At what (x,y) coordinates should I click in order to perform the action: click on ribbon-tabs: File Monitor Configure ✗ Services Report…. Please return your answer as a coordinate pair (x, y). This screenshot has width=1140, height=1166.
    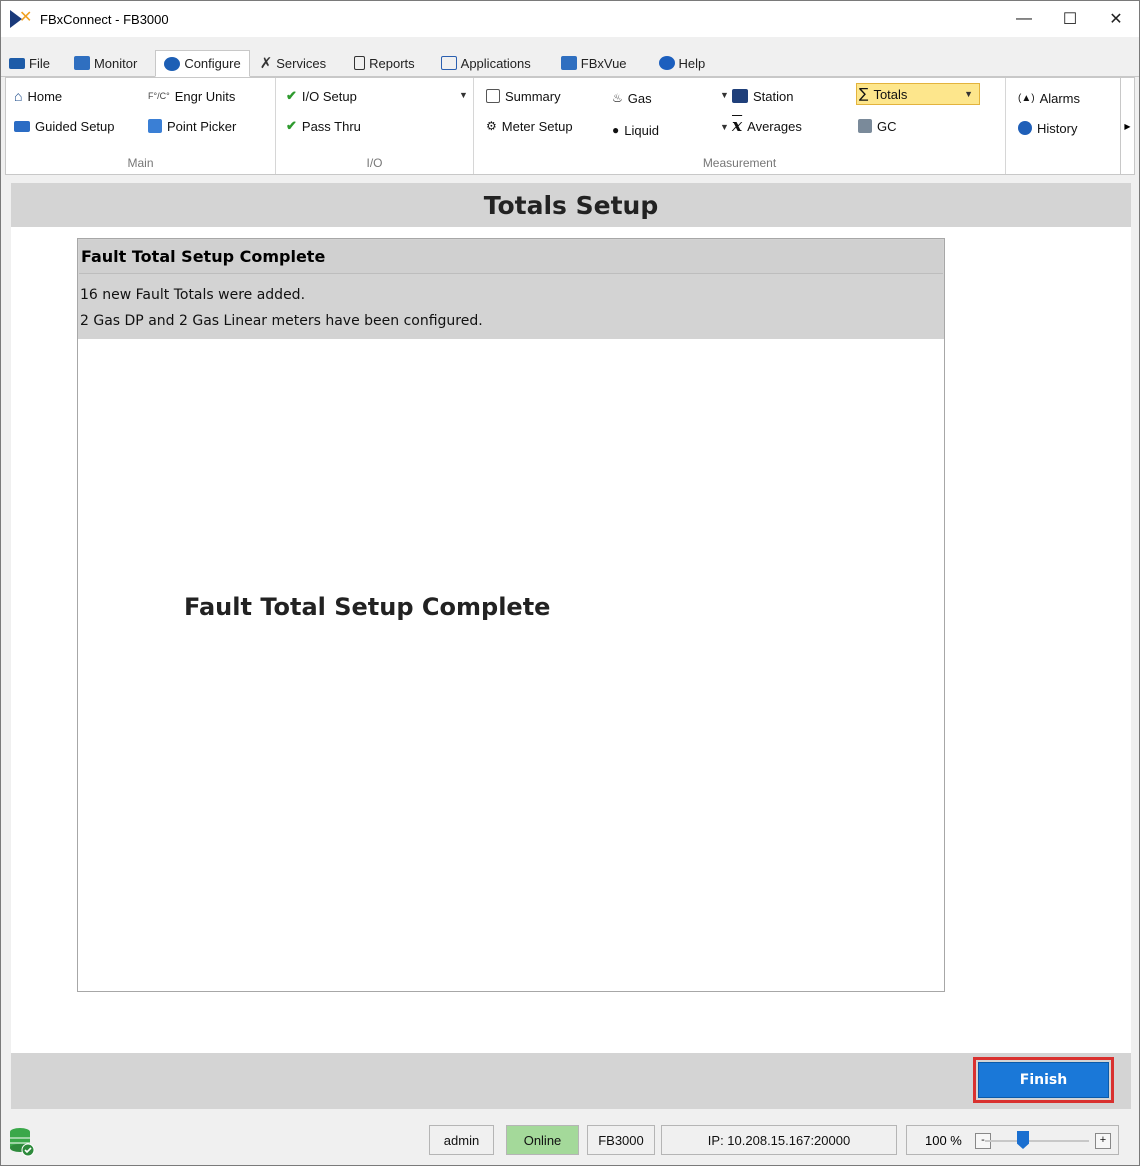
    Looking at the image, I should click on (570, 63).